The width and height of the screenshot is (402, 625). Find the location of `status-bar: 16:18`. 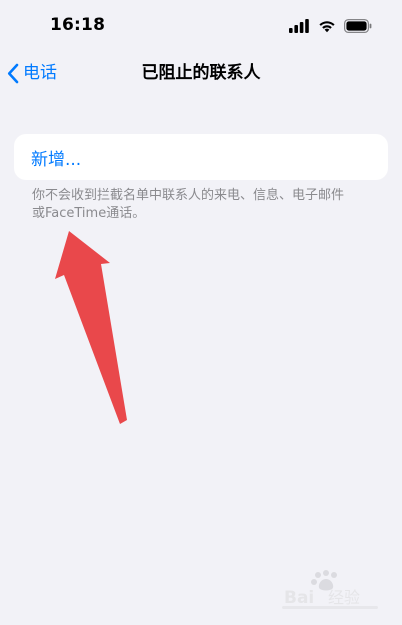

status-bar: 16:18 is located at coordinates (201, 26).